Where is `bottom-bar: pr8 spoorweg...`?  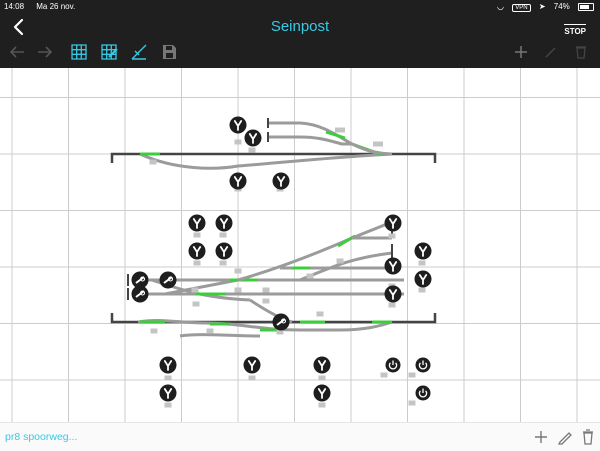 bottom-bar: pr8 spoorweg... is located at coordinates (300, 436).